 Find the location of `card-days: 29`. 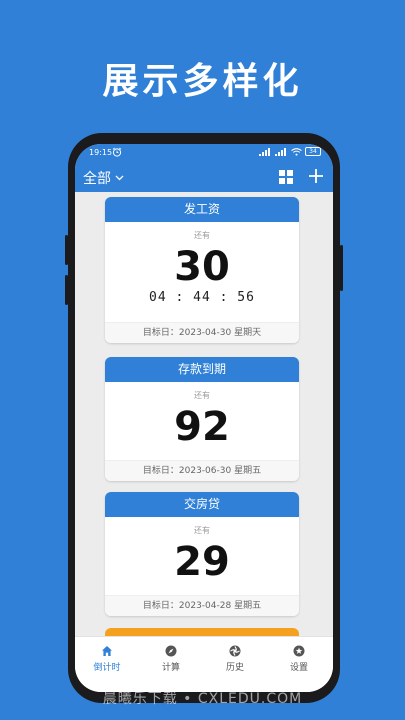

card-days: 29 is located at coordinates (202, 562).